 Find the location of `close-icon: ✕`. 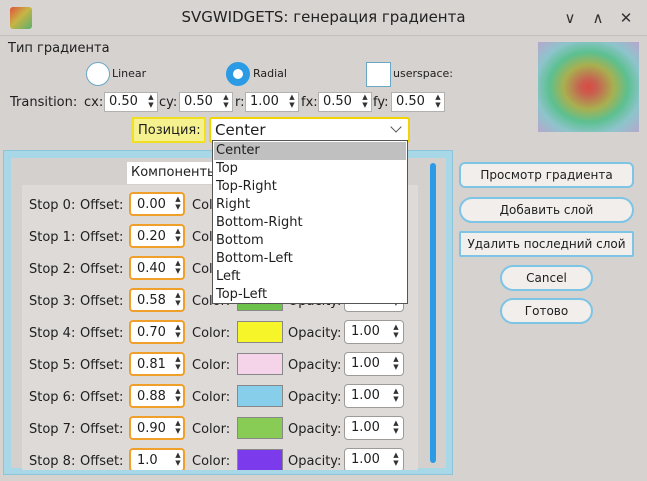

close-icon: ✕ is located at coordinates (626, 18).